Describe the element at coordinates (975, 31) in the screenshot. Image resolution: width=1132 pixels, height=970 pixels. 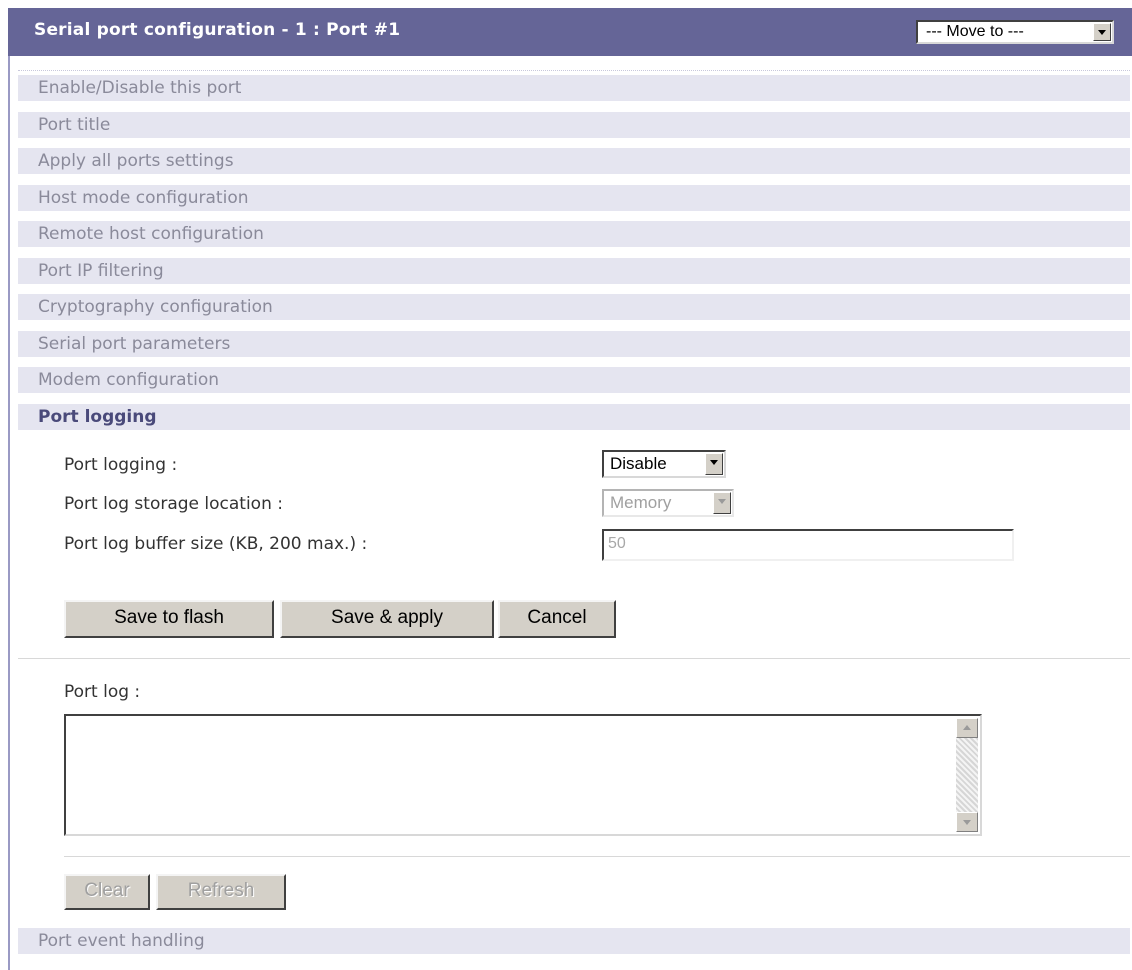
I see `move-to-label: --- Move to ---` at that location.